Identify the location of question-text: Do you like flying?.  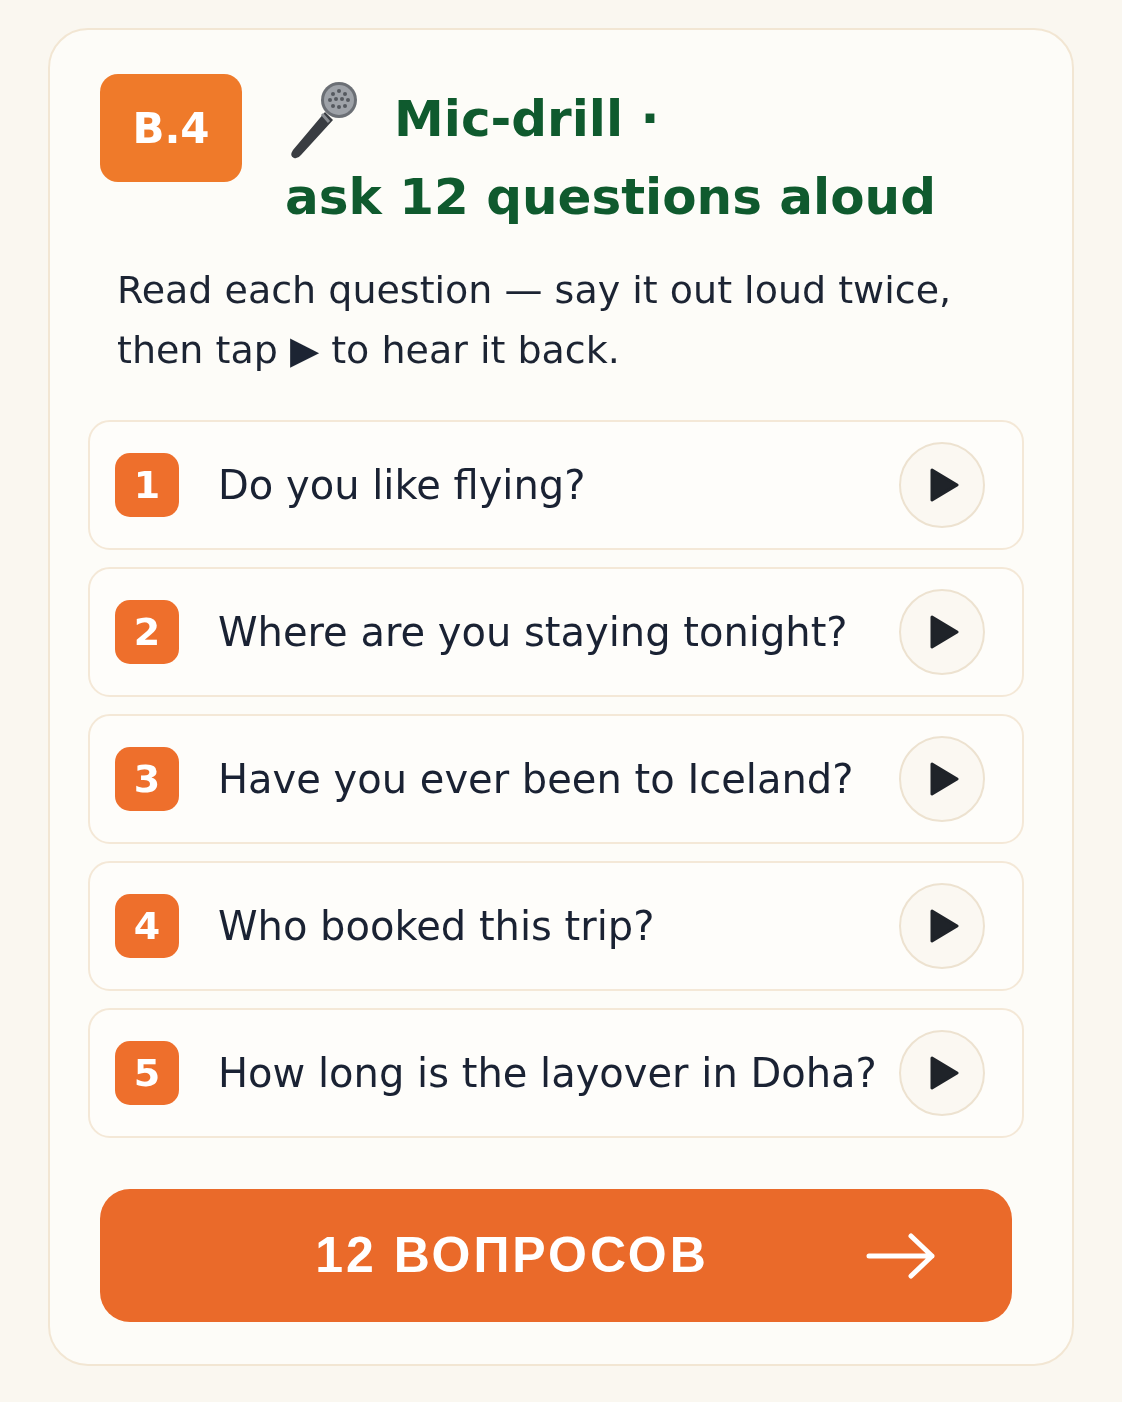
(402, 485).